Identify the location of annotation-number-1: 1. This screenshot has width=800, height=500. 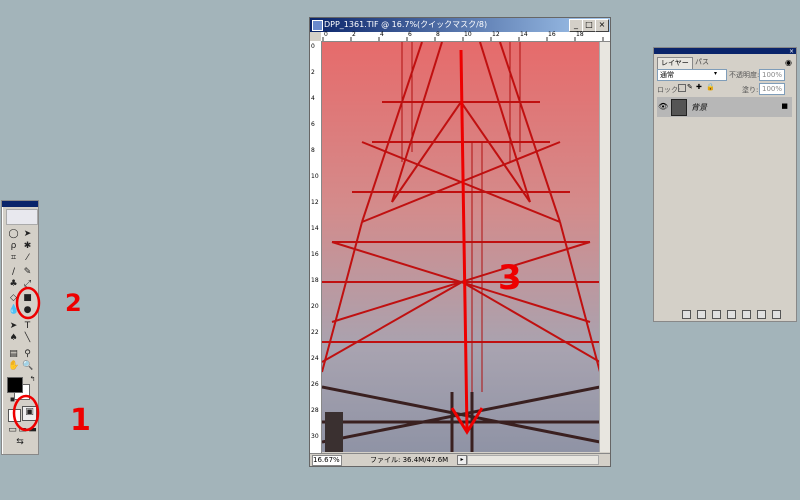
(80, 420).